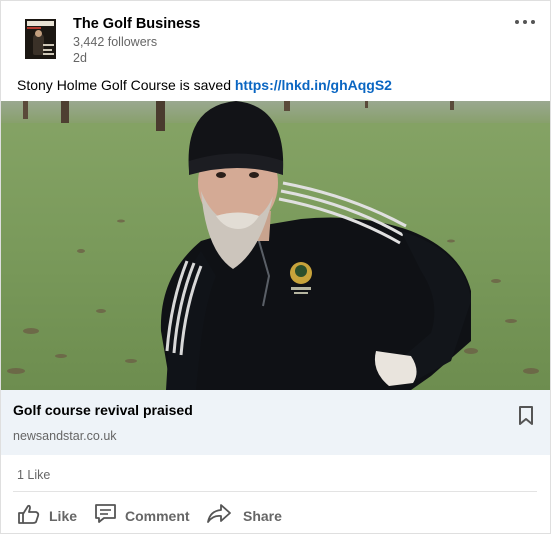 The width and height of the screenshot is (551, 534). Describe the element at coordinates (262, 516) in the screenshot. I see `share-label: Share` at that location.